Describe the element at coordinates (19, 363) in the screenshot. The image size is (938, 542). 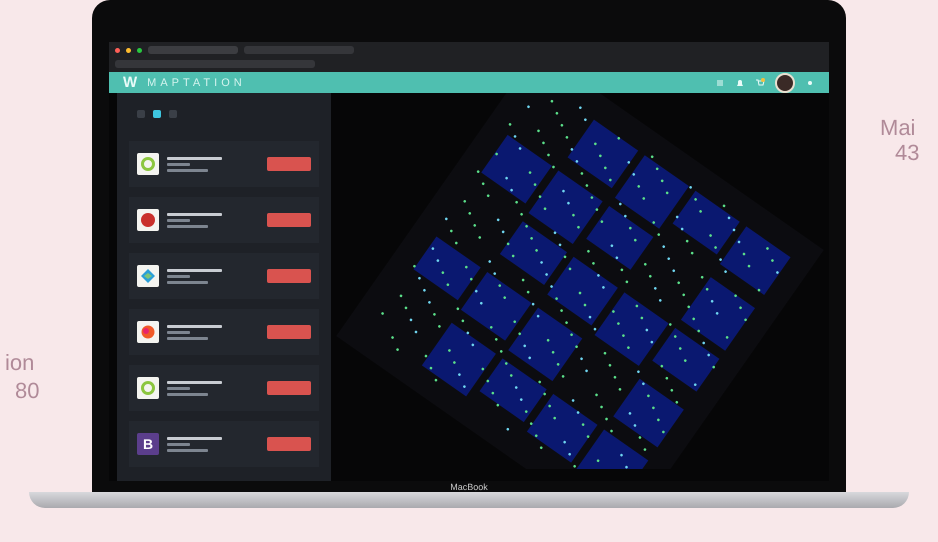
I see `background-text: ion` at that location.